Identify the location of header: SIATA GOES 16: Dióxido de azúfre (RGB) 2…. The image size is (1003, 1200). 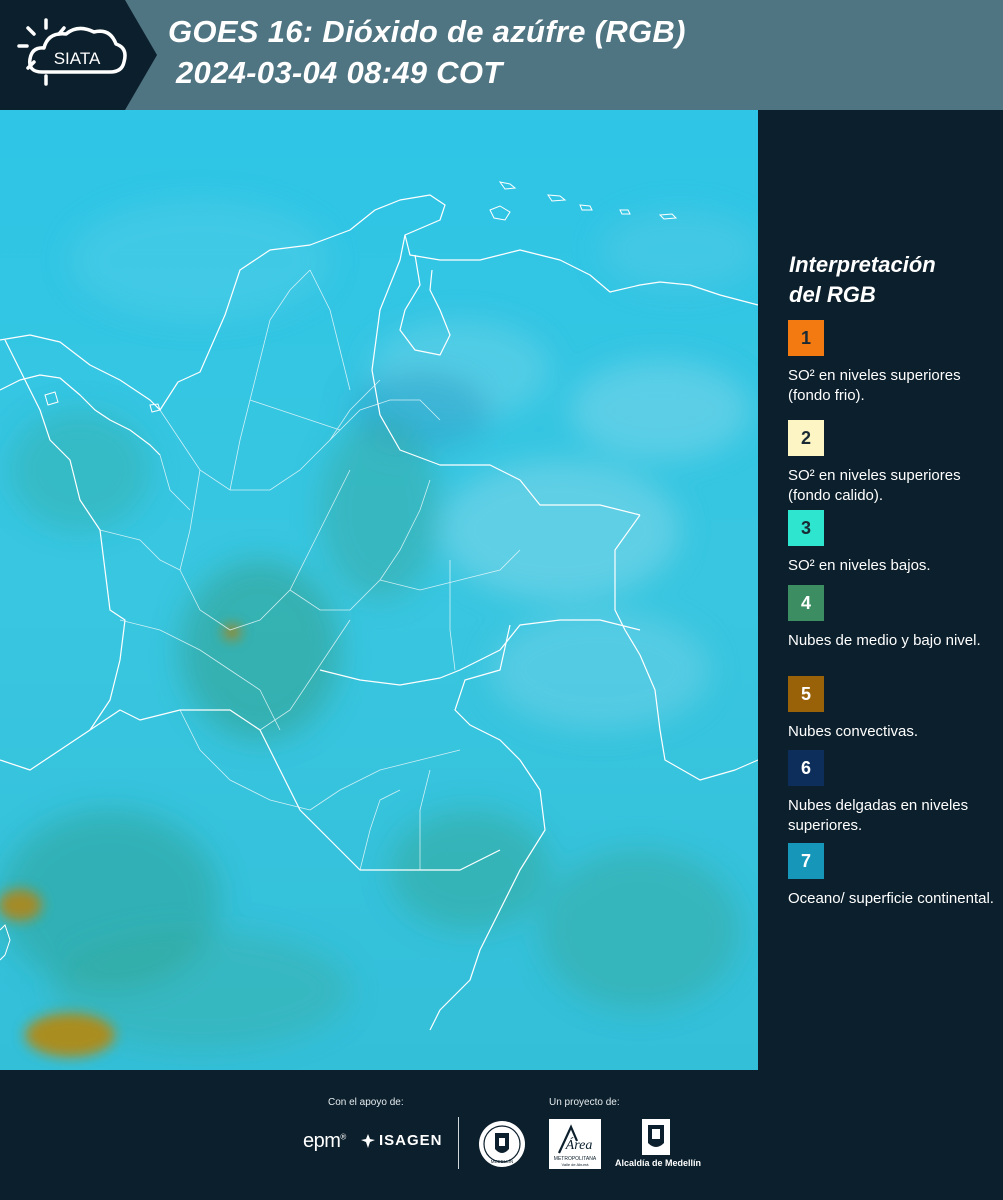
(501, 55).